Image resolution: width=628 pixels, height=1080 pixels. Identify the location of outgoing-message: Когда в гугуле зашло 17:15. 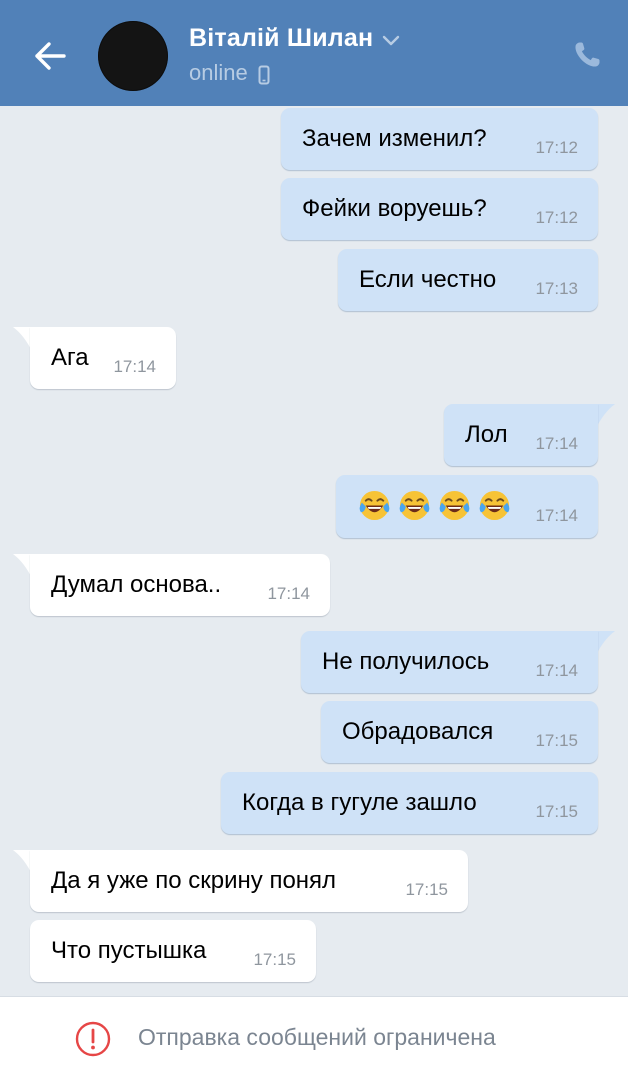
(409, 803).